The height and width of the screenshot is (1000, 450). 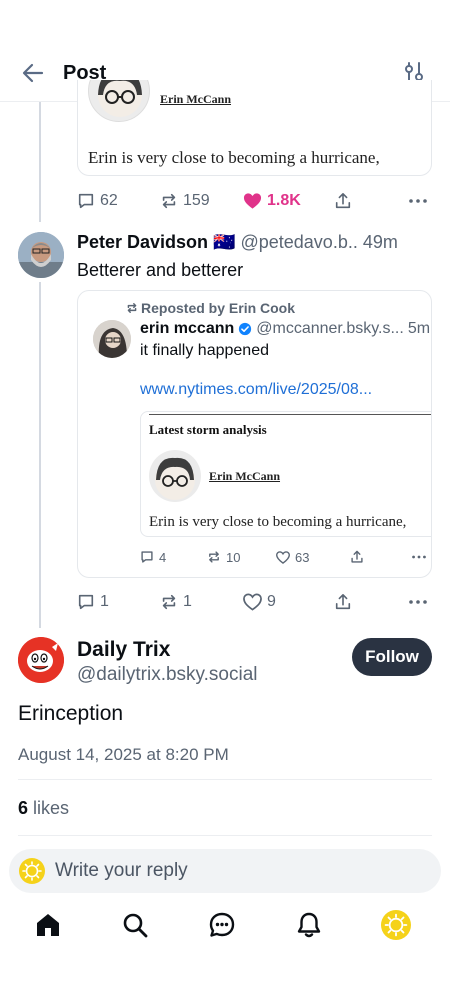 I want to click on author-handle: @petedavo.b.., so click(x=299, y=242).